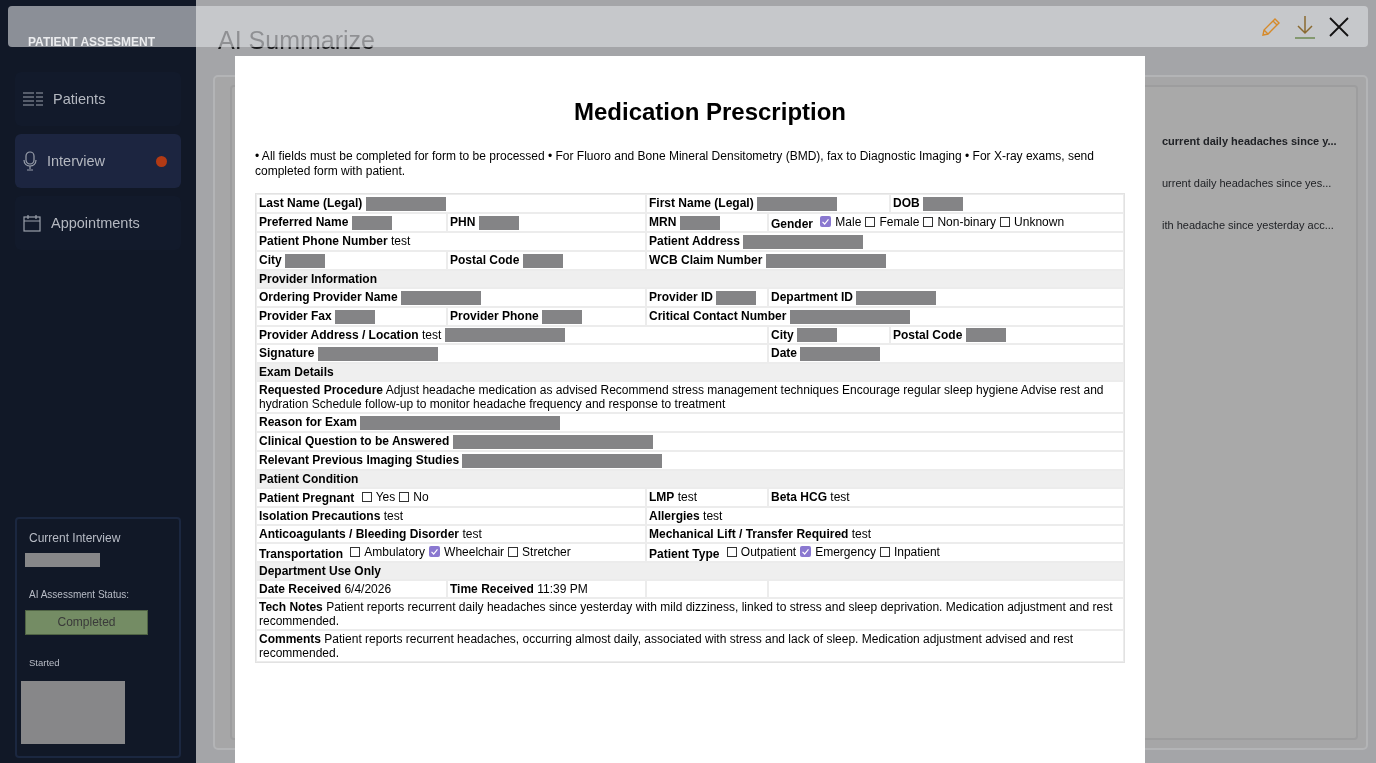  What do you see at coordinates (98, 223) in the screenshot?
I see `nav-item: Appointments` at bounding box center [98, 223].